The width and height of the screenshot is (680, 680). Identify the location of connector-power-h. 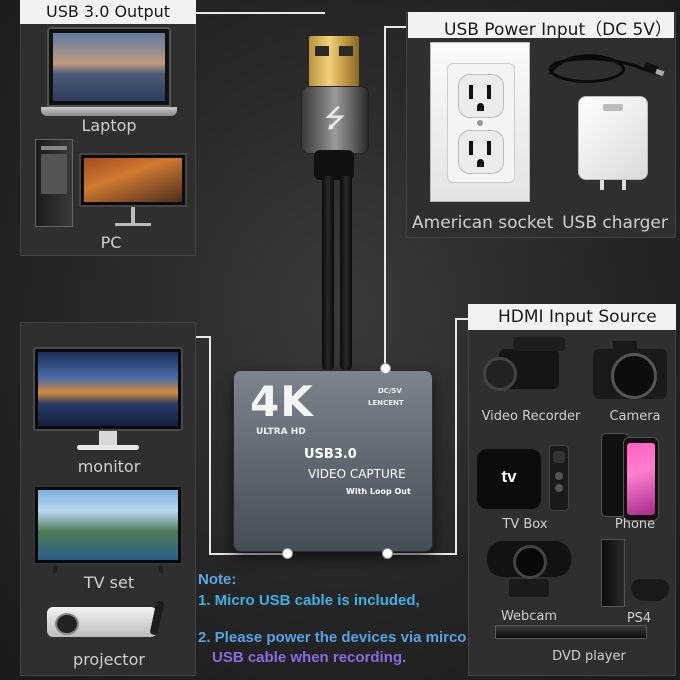
(396, 27).